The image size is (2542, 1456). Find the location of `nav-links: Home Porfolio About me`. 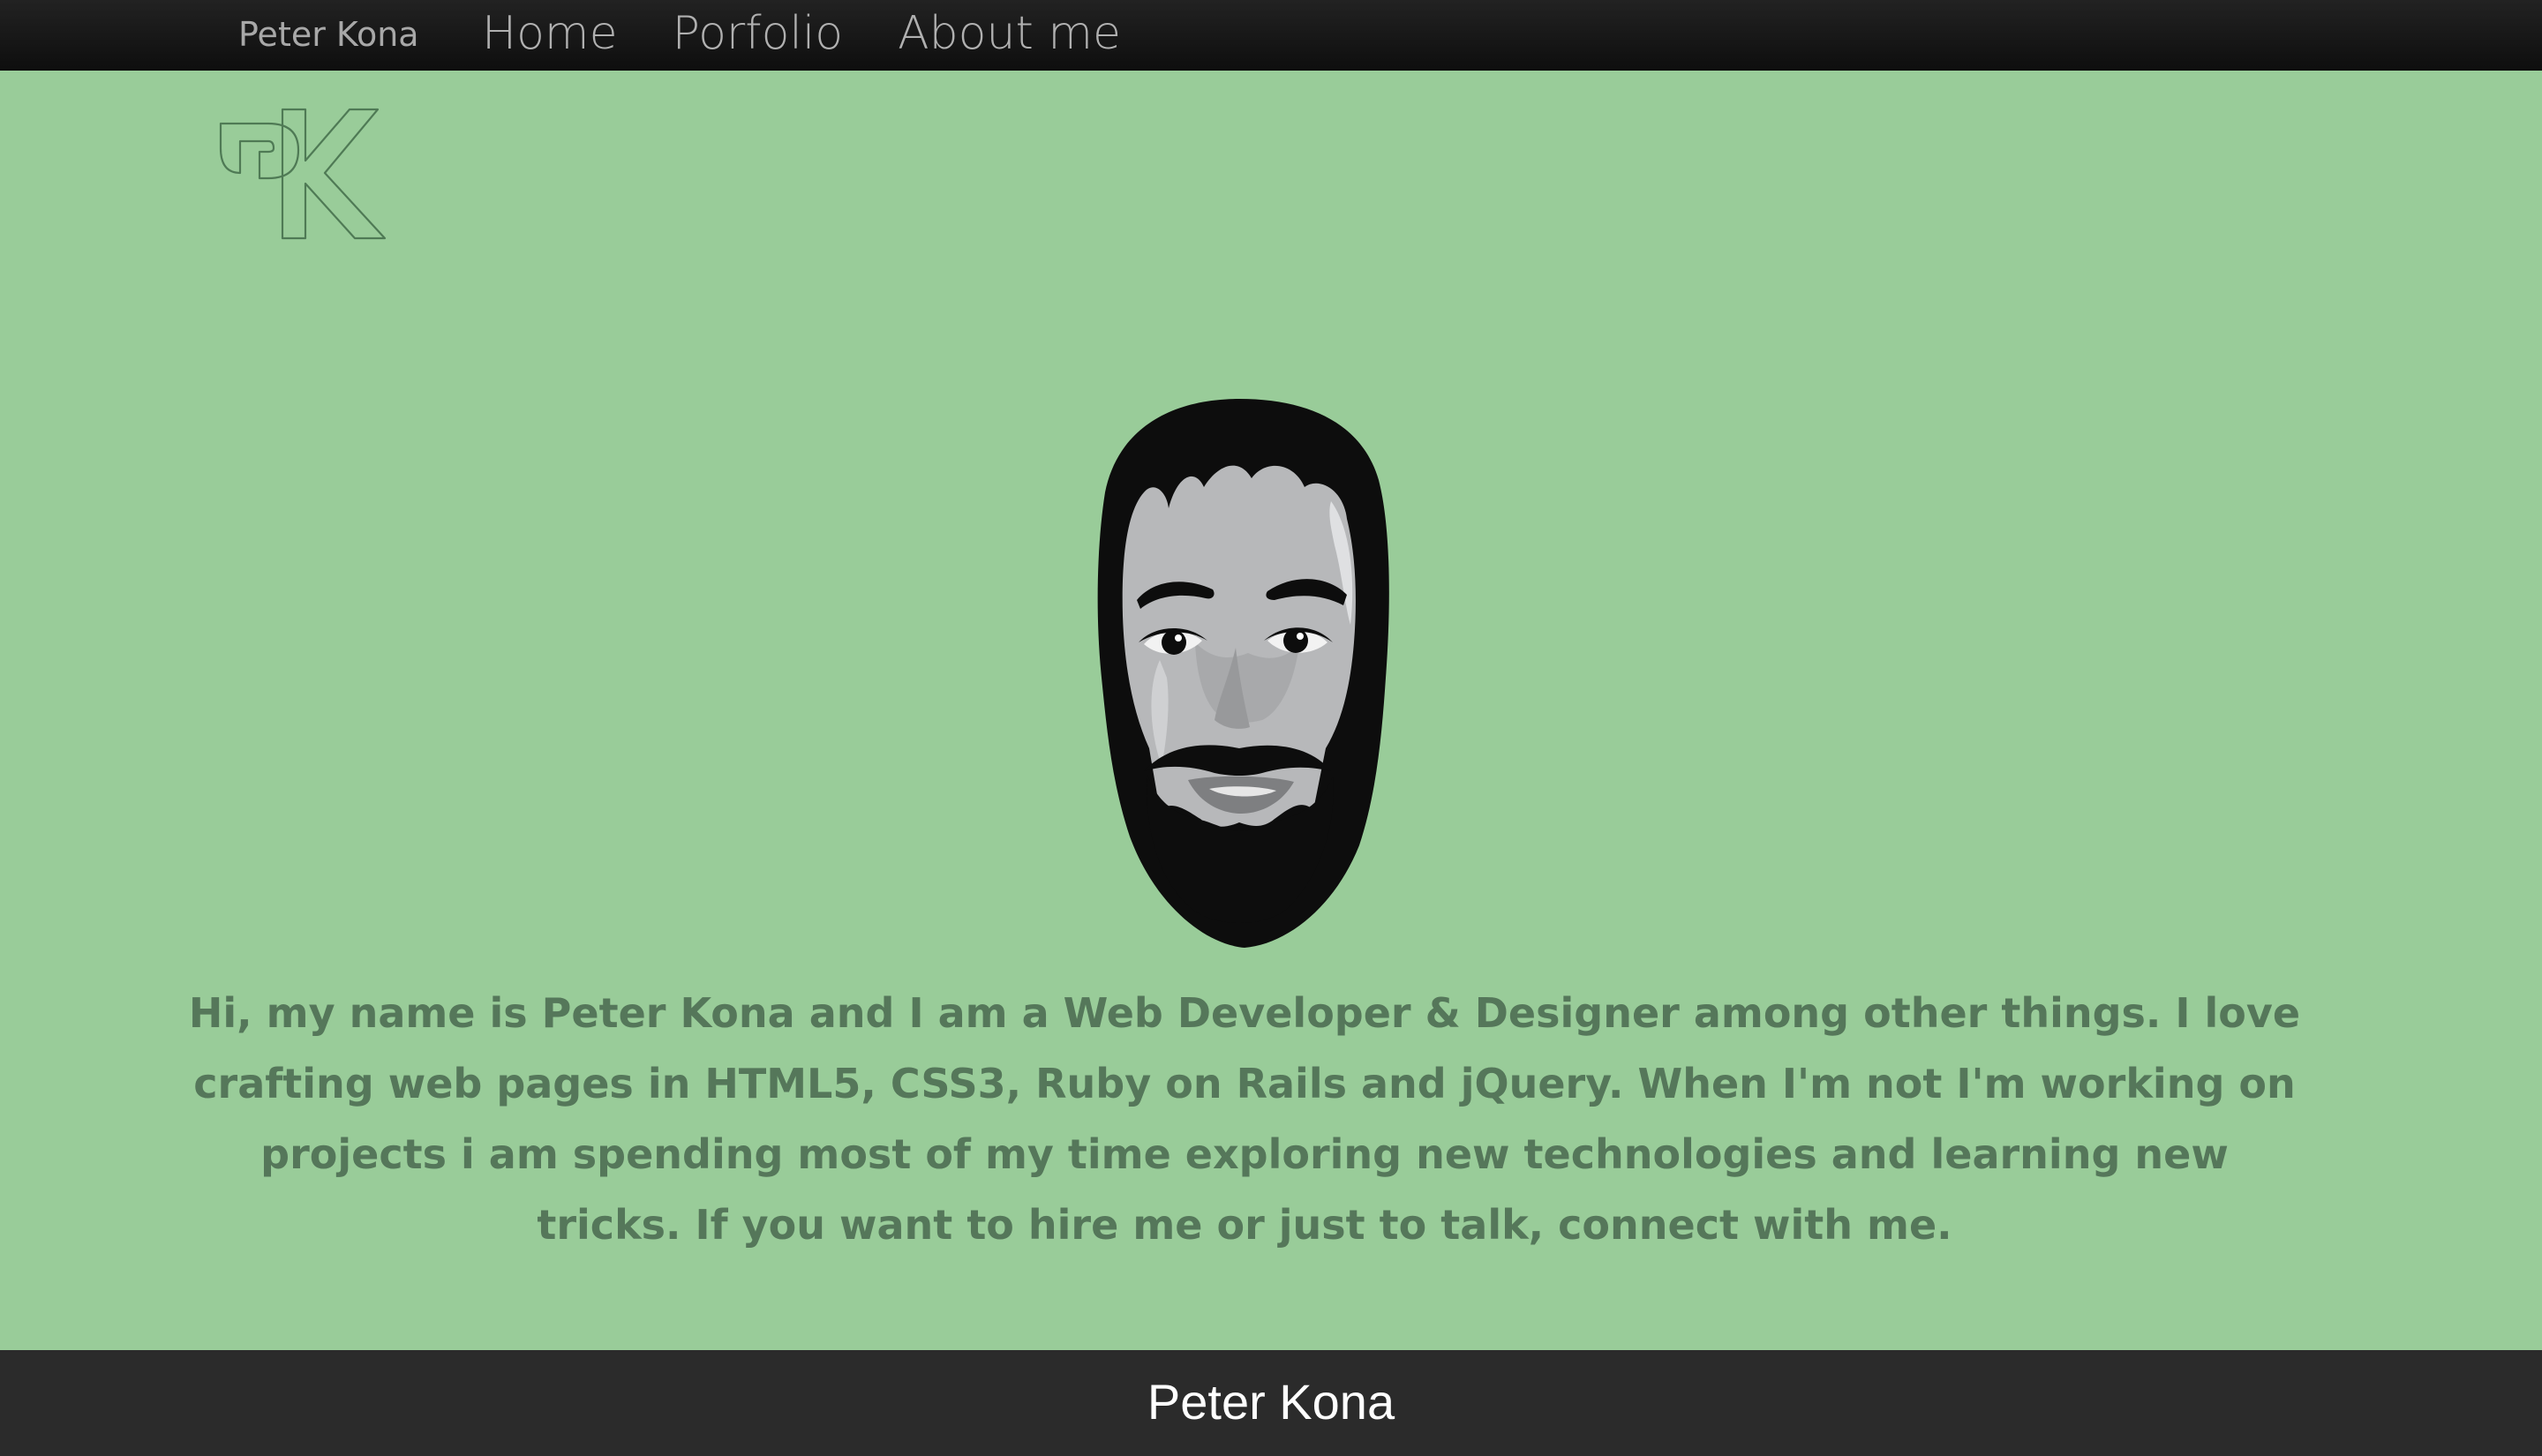

nav-links: Home Porfolio About me is located at coordinates (801, 33).